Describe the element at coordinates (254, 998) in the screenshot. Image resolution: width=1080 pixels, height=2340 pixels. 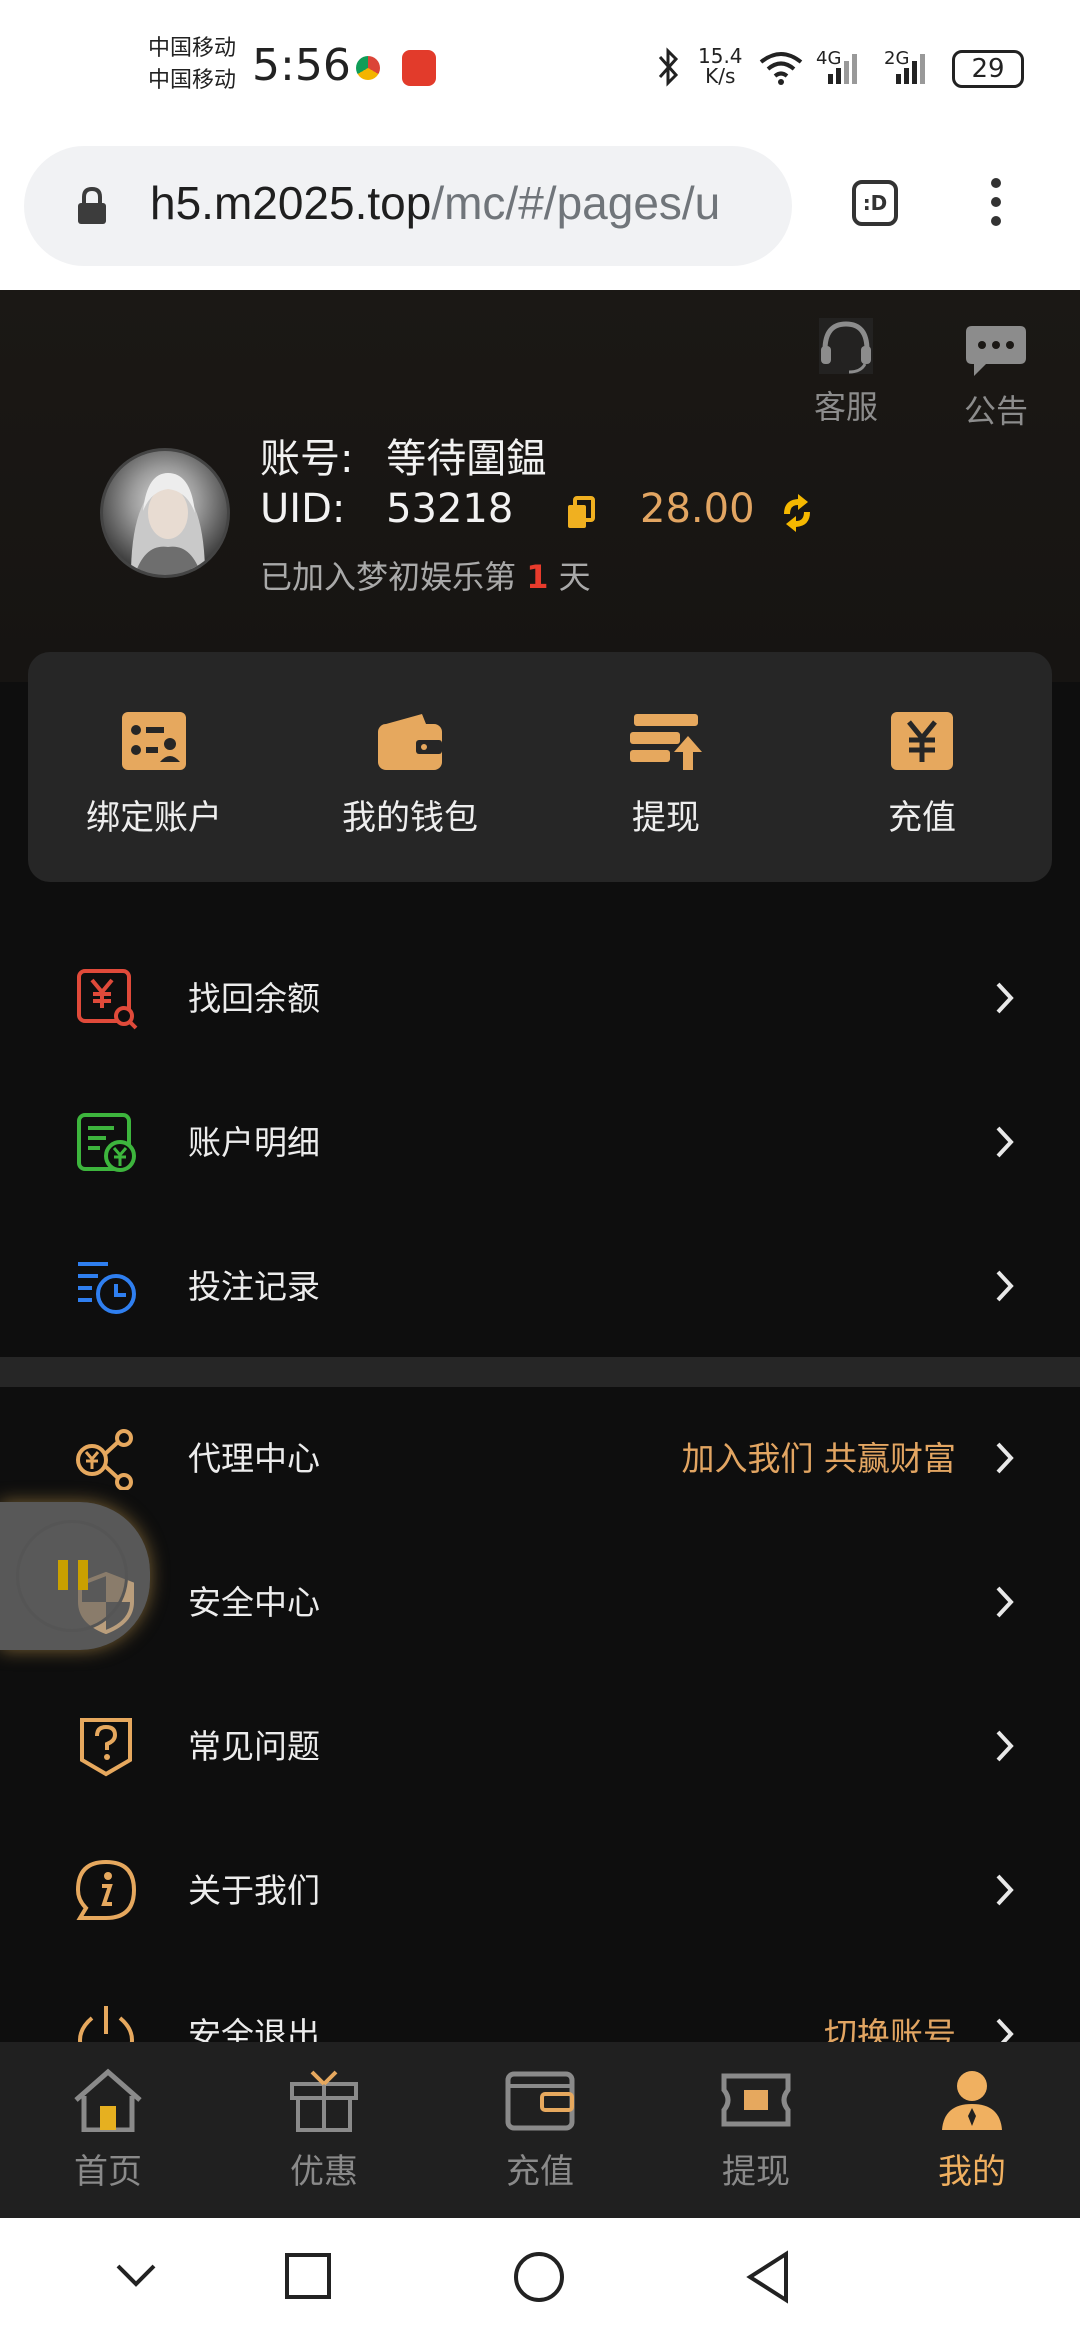
I see `menu-label: 找回余额` at that location.